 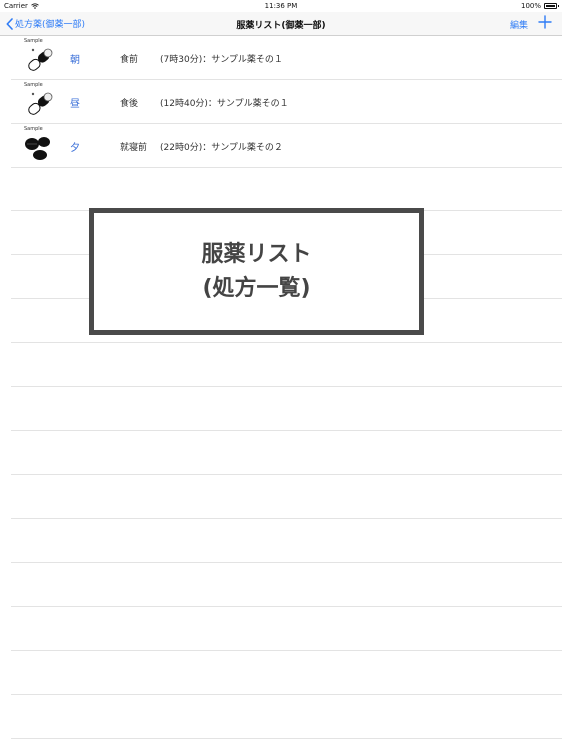 What do you see at coordinates (129, 60) in the screenshot?
I see `dose-timing: 食前` at bounding box center [129, 60].